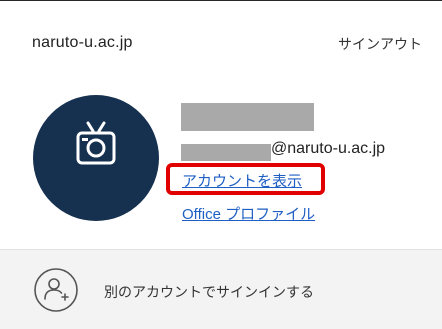 The height and width of the screenshot is (329, 442). What do you see at coordinates (247, 117) in the screenshot?
I see `redacted-name` at bounding box center [247, 117].